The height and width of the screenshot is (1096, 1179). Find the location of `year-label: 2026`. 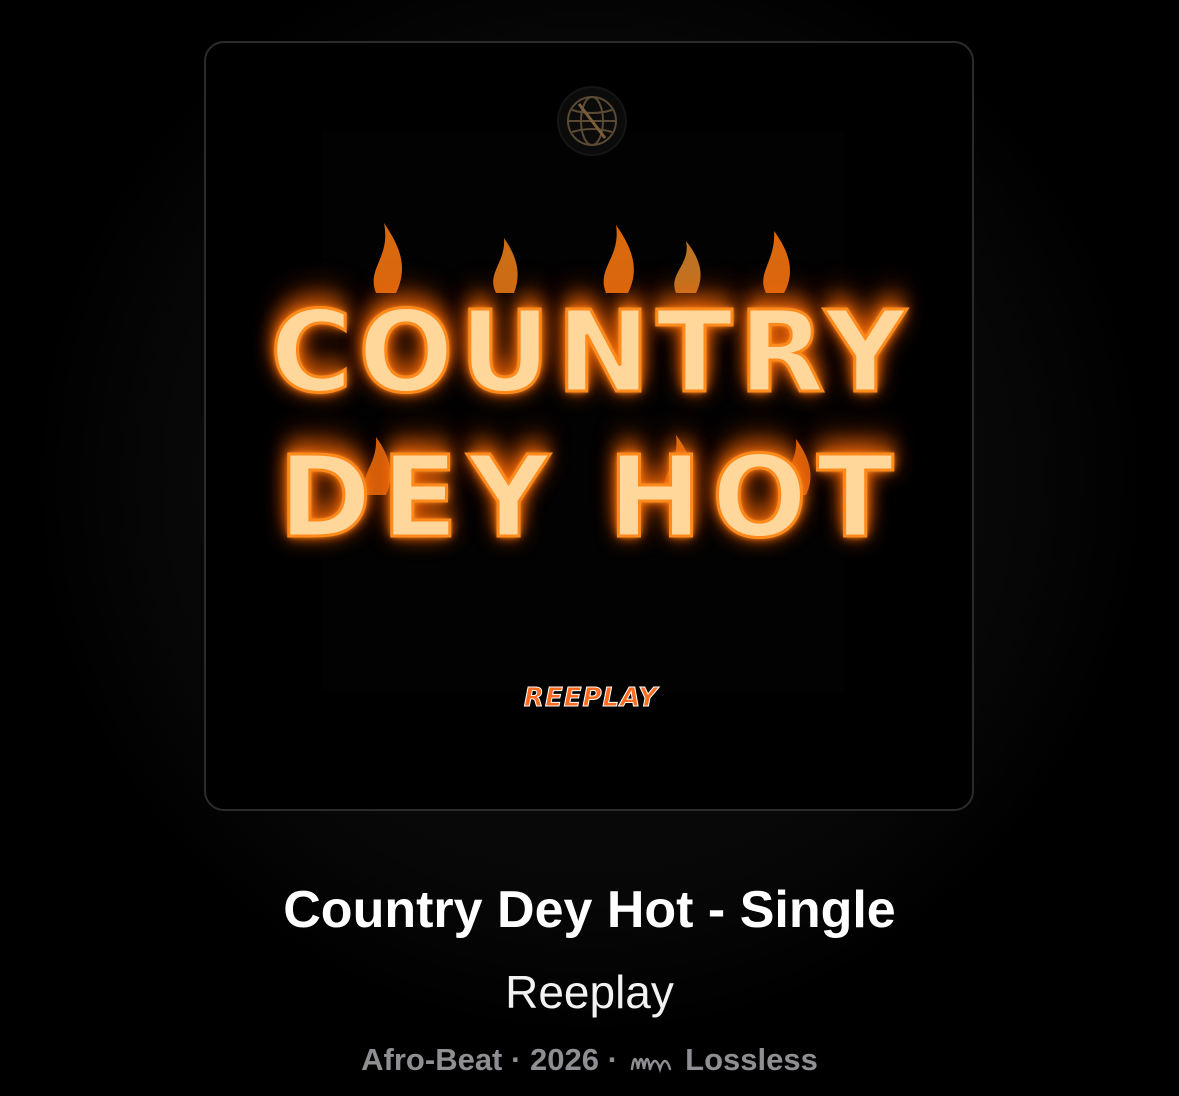

year-label: 2026 is located at coordinates (564, 1059).